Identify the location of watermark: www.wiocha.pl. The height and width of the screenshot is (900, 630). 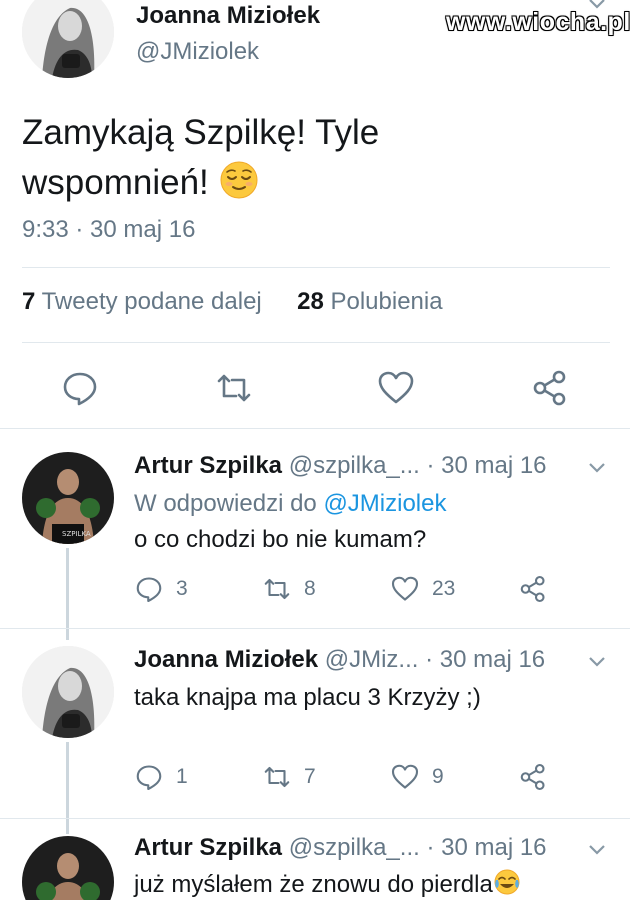
(538, 22).